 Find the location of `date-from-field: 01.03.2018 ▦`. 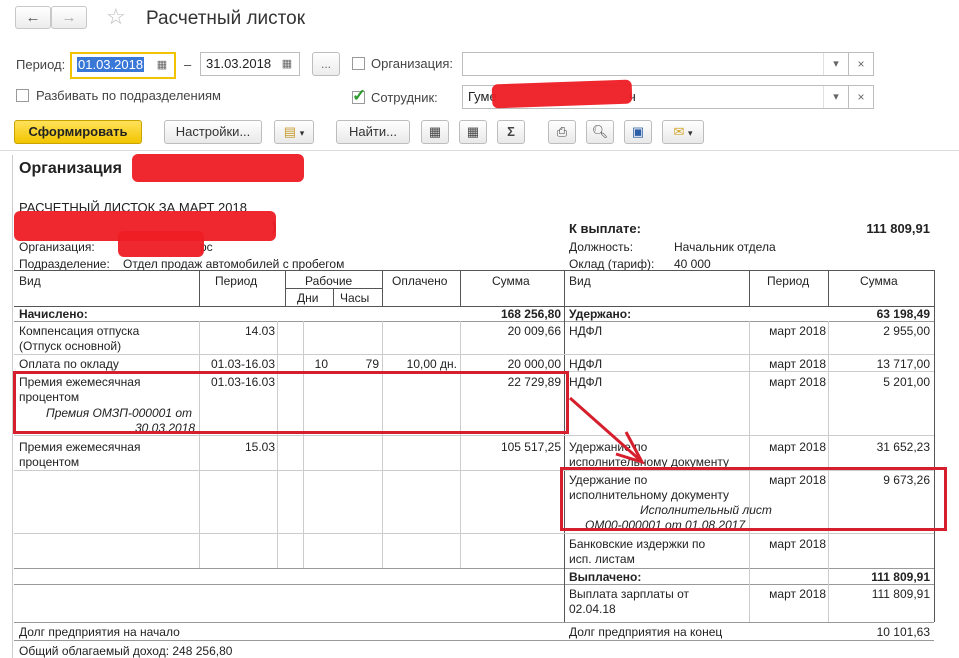

date-from-field: 01.03.2018 ▦ is located at coordinates (123, 65).